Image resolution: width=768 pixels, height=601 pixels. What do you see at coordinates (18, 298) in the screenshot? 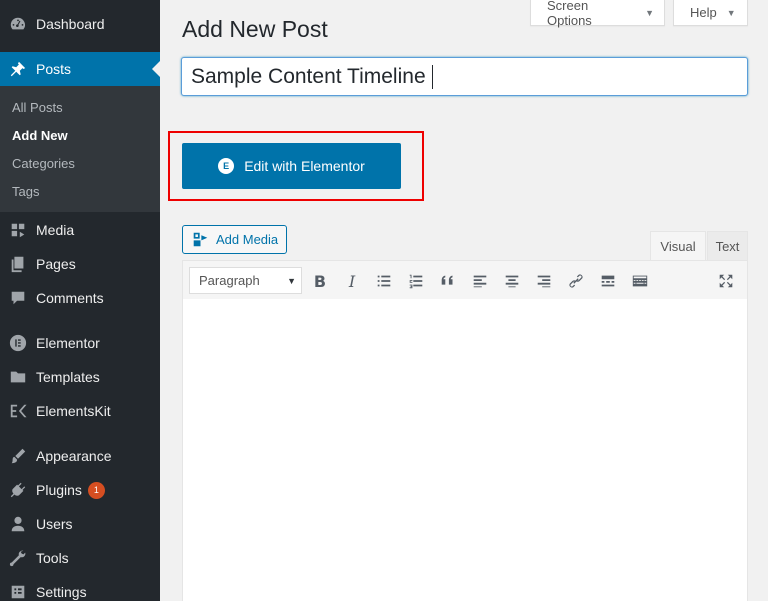
I see `comments-icon` at bounding box center [18, 298].